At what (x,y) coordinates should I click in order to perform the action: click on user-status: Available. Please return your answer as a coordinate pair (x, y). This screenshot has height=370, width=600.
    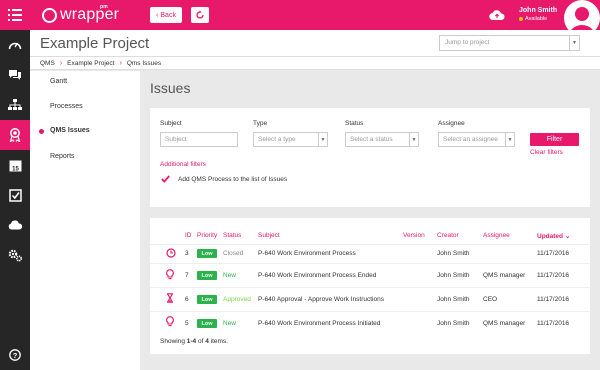
    Looking at the image, I should click on (538, 19).